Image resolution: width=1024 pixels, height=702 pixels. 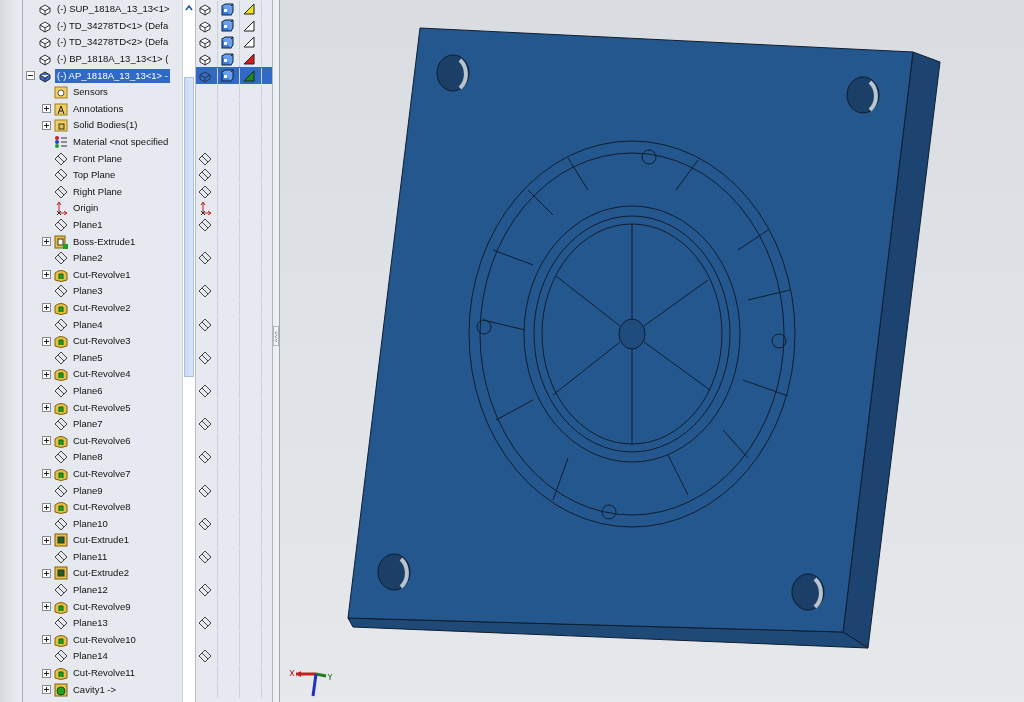 What do you see at coordinates (102, 407) in the screenshot?
I see `tree-item: Cut-Revolve5` at bounding box center [102, 407].